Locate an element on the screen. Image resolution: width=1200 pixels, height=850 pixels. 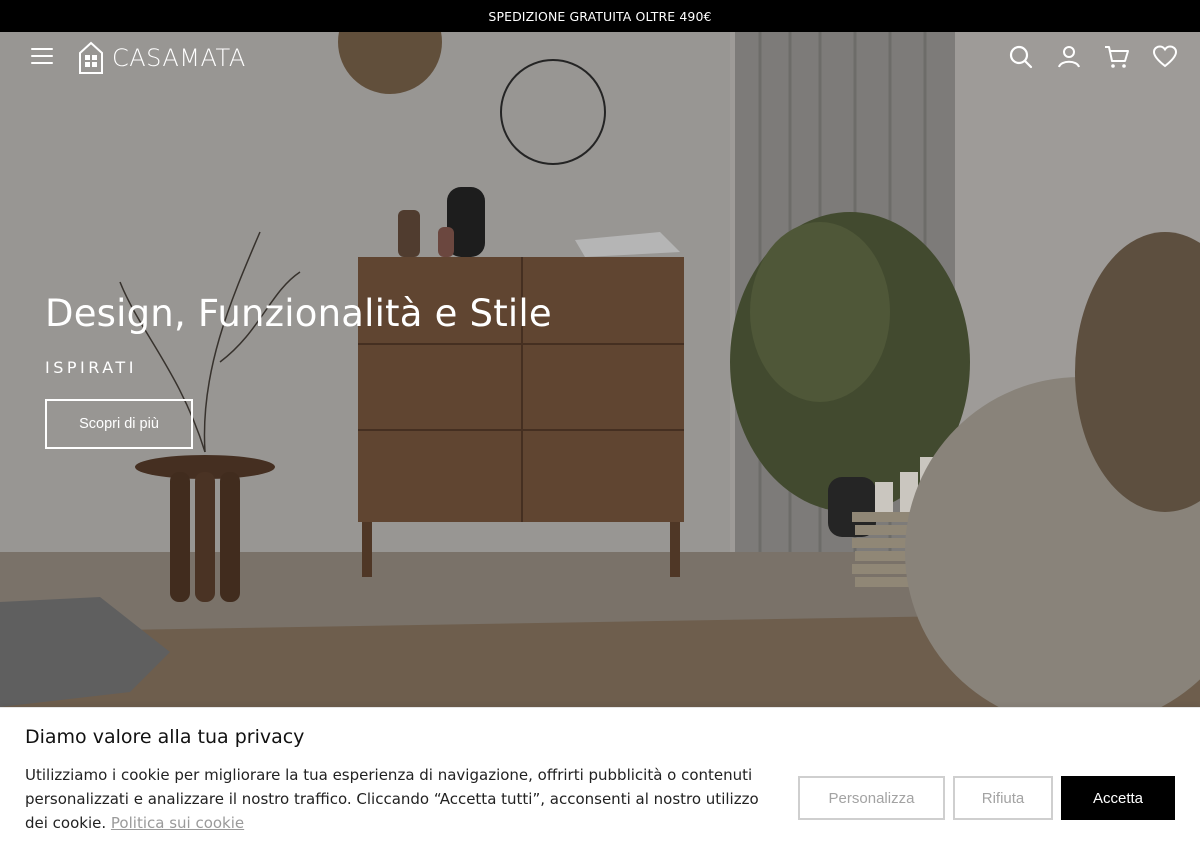
heart-icon is located at coordinates (1165, 57).